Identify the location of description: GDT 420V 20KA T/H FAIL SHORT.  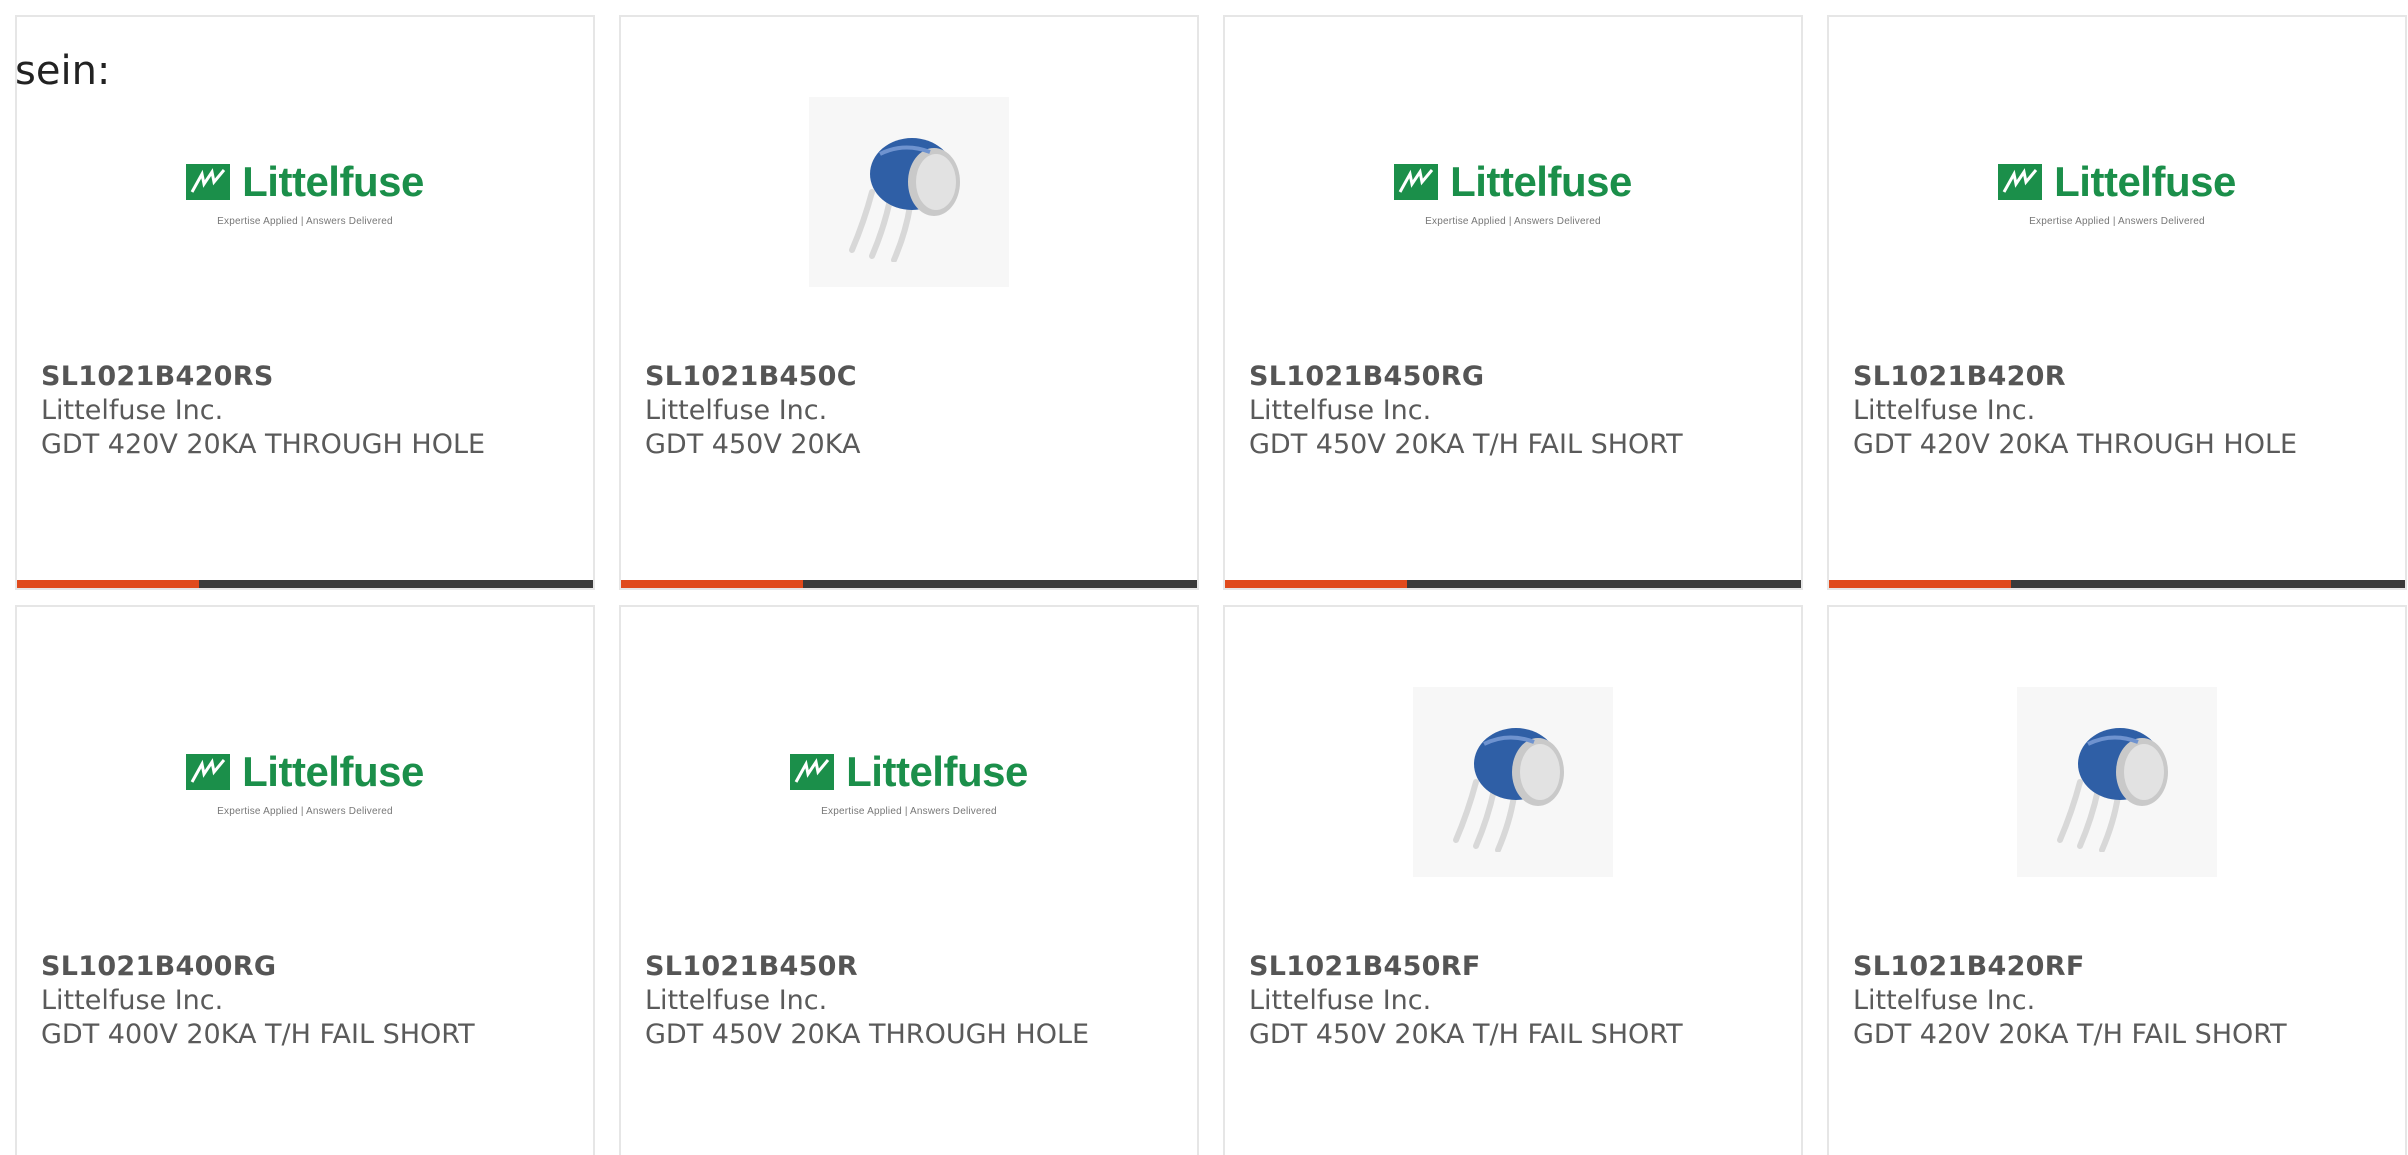
(2070, 1034).